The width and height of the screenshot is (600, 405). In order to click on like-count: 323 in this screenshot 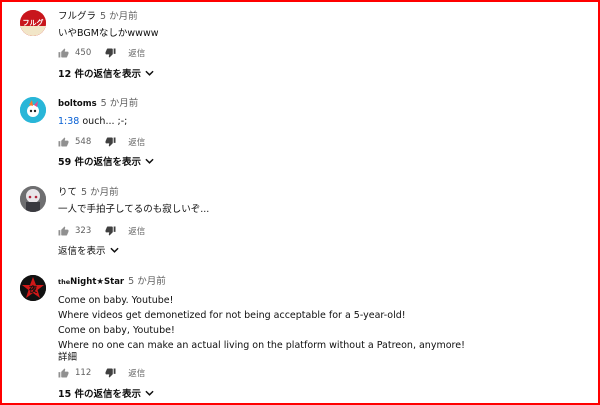, I will do `click(83, 231)`.